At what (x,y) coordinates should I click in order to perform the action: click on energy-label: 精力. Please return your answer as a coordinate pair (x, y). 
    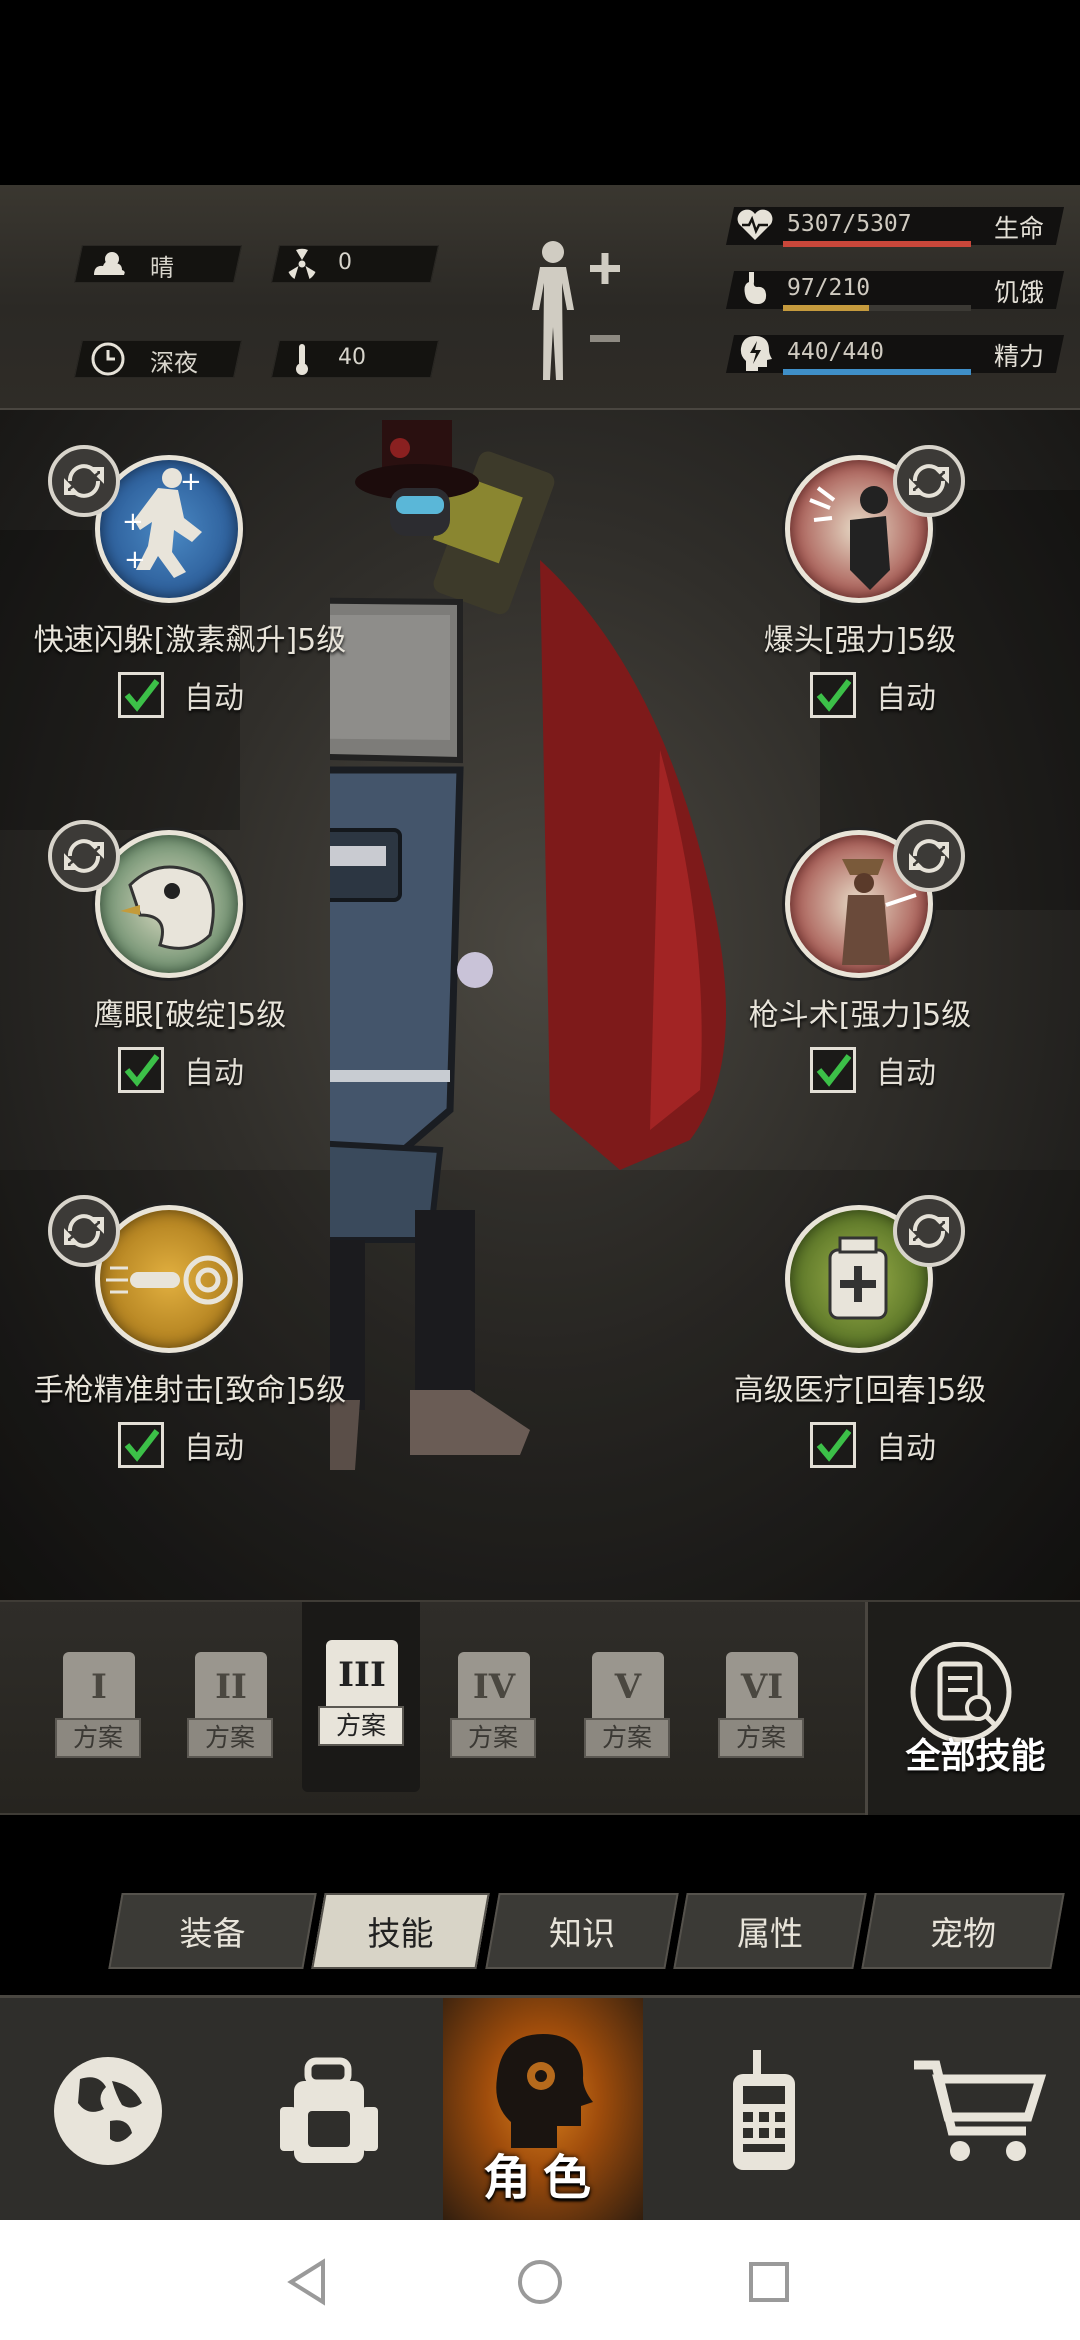
    Looking at the image, I should click on (1019, 356).